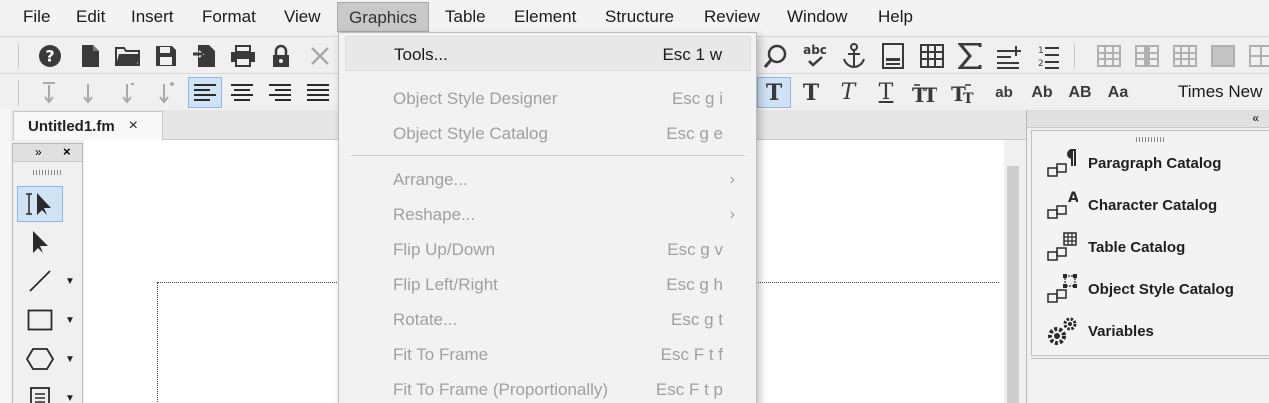  I want to click on table-catalog-item: Table Catalog, so click(1115, 247).